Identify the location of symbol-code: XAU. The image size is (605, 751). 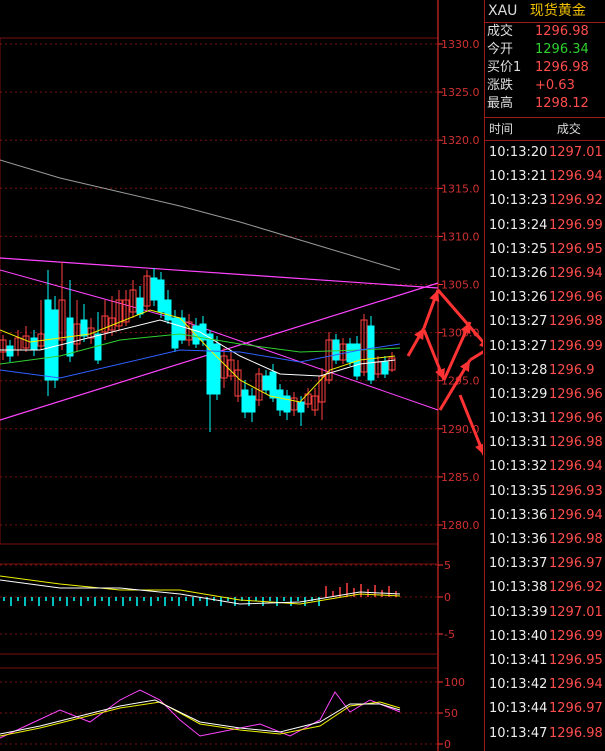
(502, 11).